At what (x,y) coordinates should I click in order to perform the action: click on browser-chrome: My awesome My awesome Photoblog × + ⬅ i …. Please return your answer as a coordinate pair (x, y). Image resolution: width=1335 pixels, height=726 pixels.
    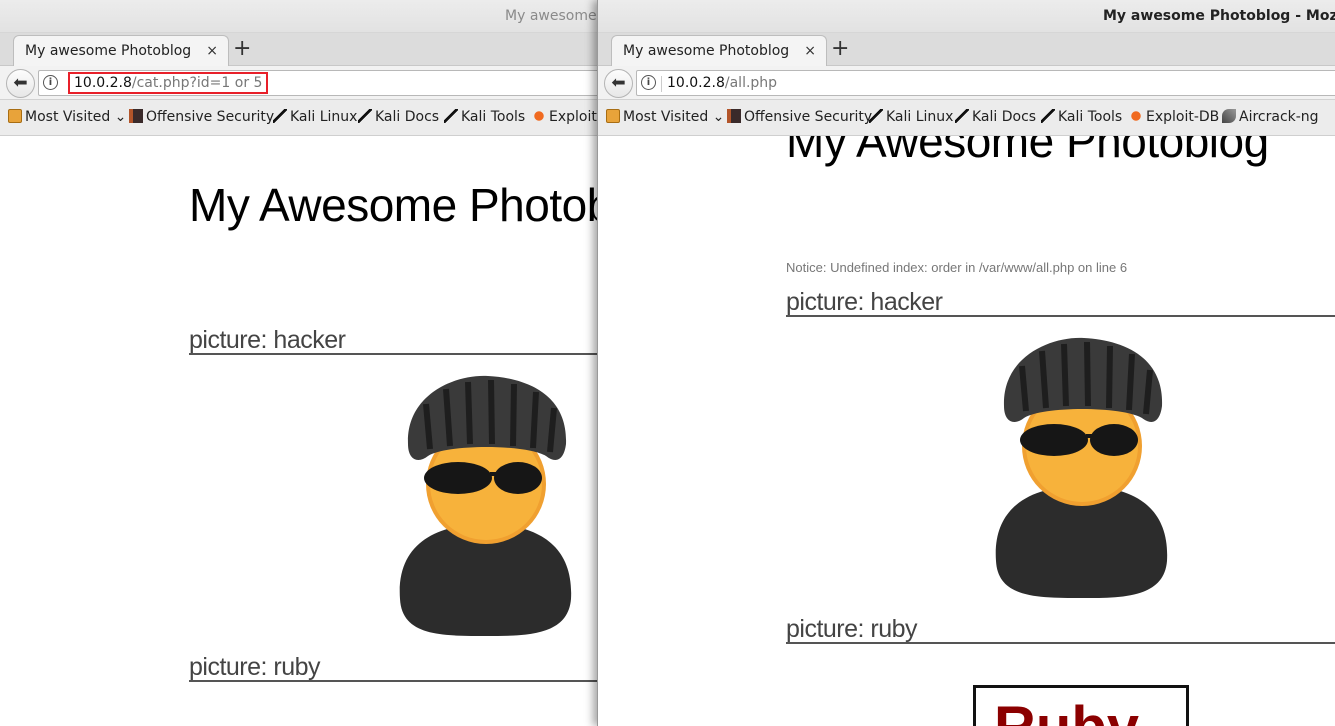
    Looking at the image, I should click on (305, 68).